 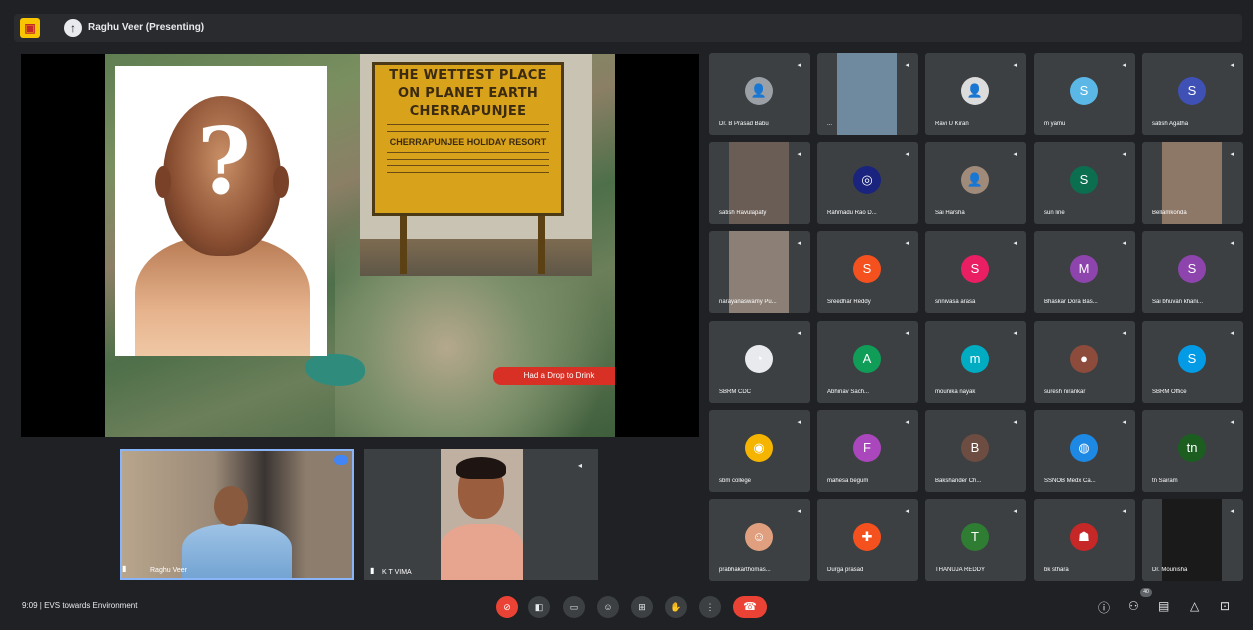 What do you see at coordinates (237, 551) in the screenshot?
I see `person-body` at bounding box center [237, 551].